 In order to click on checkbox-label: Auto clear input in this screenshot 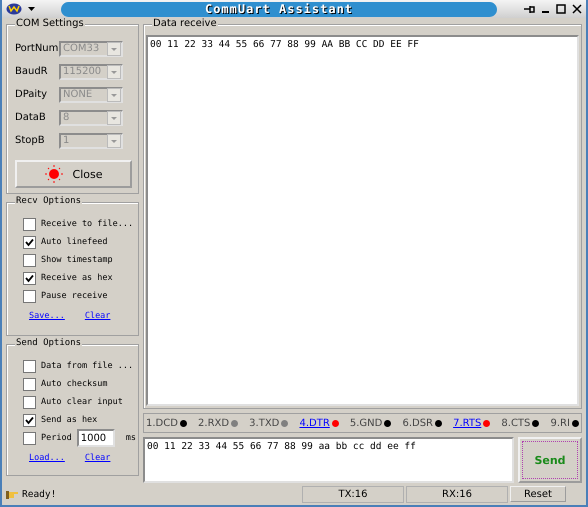, I will do `click(82, 402)`.